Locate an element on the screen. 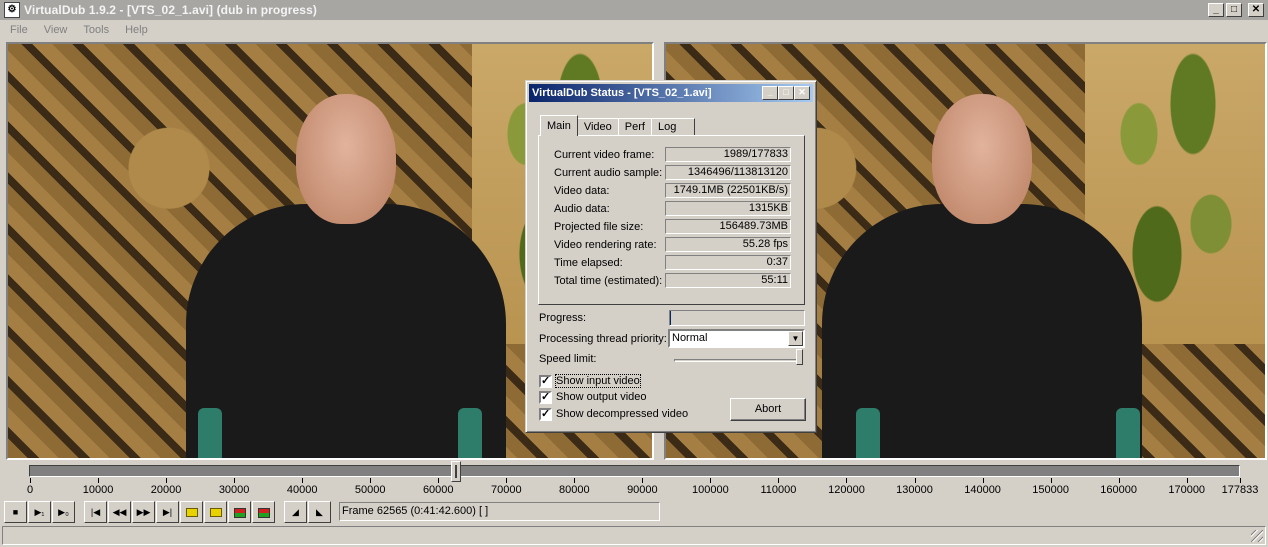 This screenshot has width=1268, height=547. start-button: |◀ is located at coordinates (95, 512).